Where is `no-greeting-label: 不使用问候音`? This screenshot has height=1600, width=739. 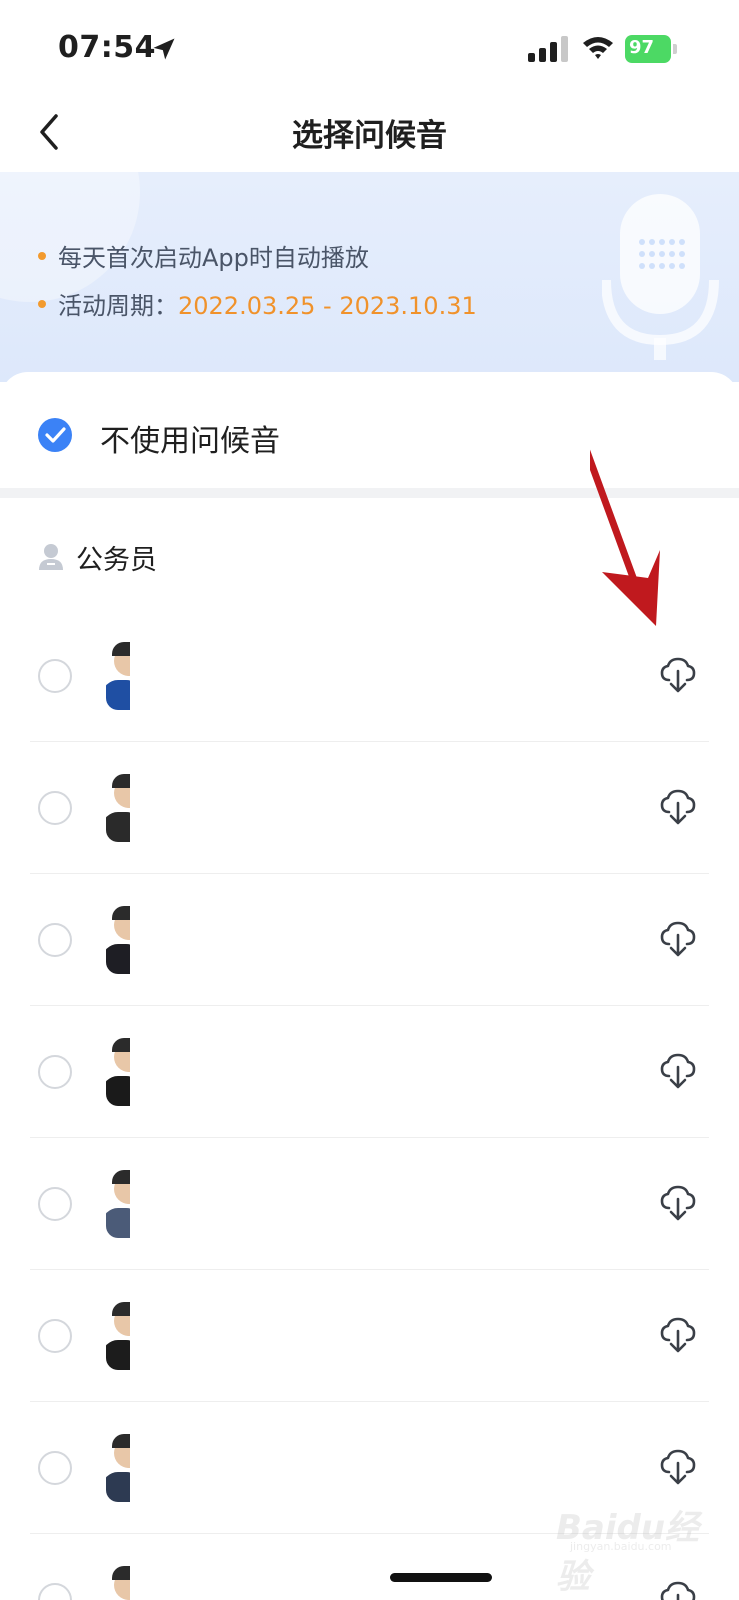
no-greeting-label: 不使用问候音 is located at coordinates (190, 441).